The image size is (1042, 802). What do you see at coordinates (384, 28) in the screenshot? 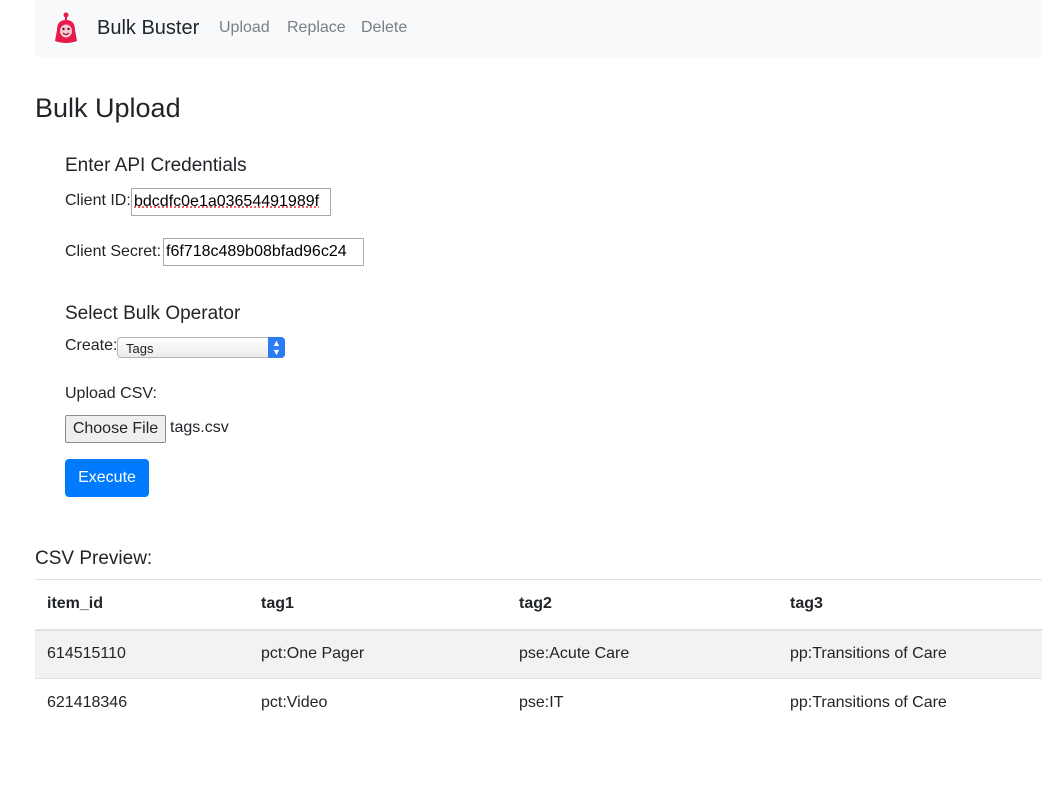
I see `nav-link-delete: Delete` at bounding box center [384, 28].